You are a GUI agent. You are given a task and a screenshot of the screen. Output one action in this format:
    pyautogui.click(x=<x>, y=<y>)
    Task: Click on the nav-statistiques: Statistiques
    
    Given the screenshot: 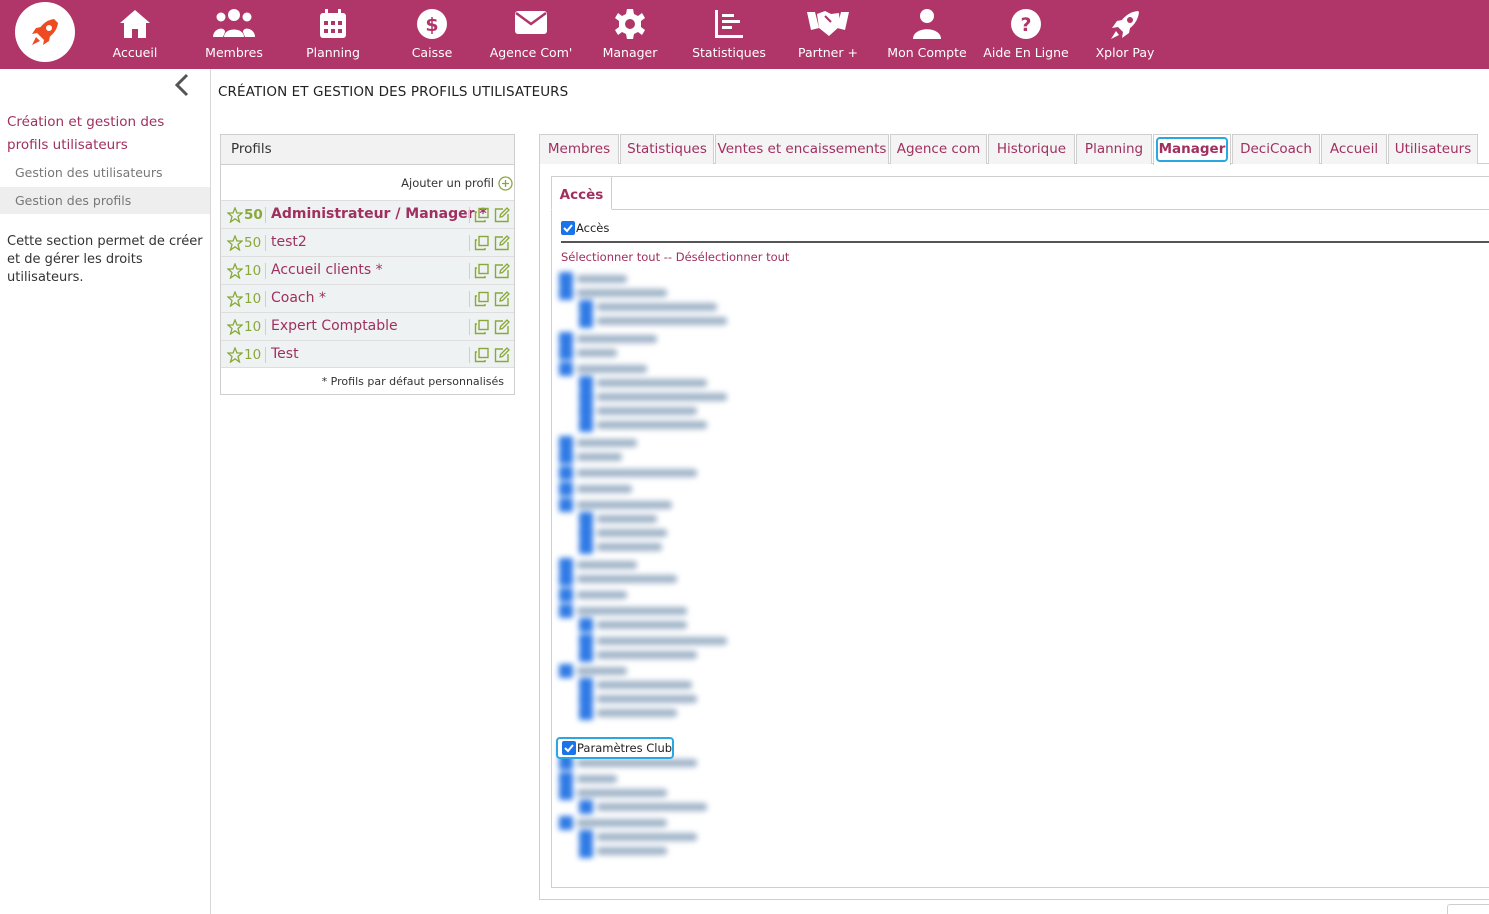 What is the action you would take?
    pyautogui.click(x=729, y=34)
    